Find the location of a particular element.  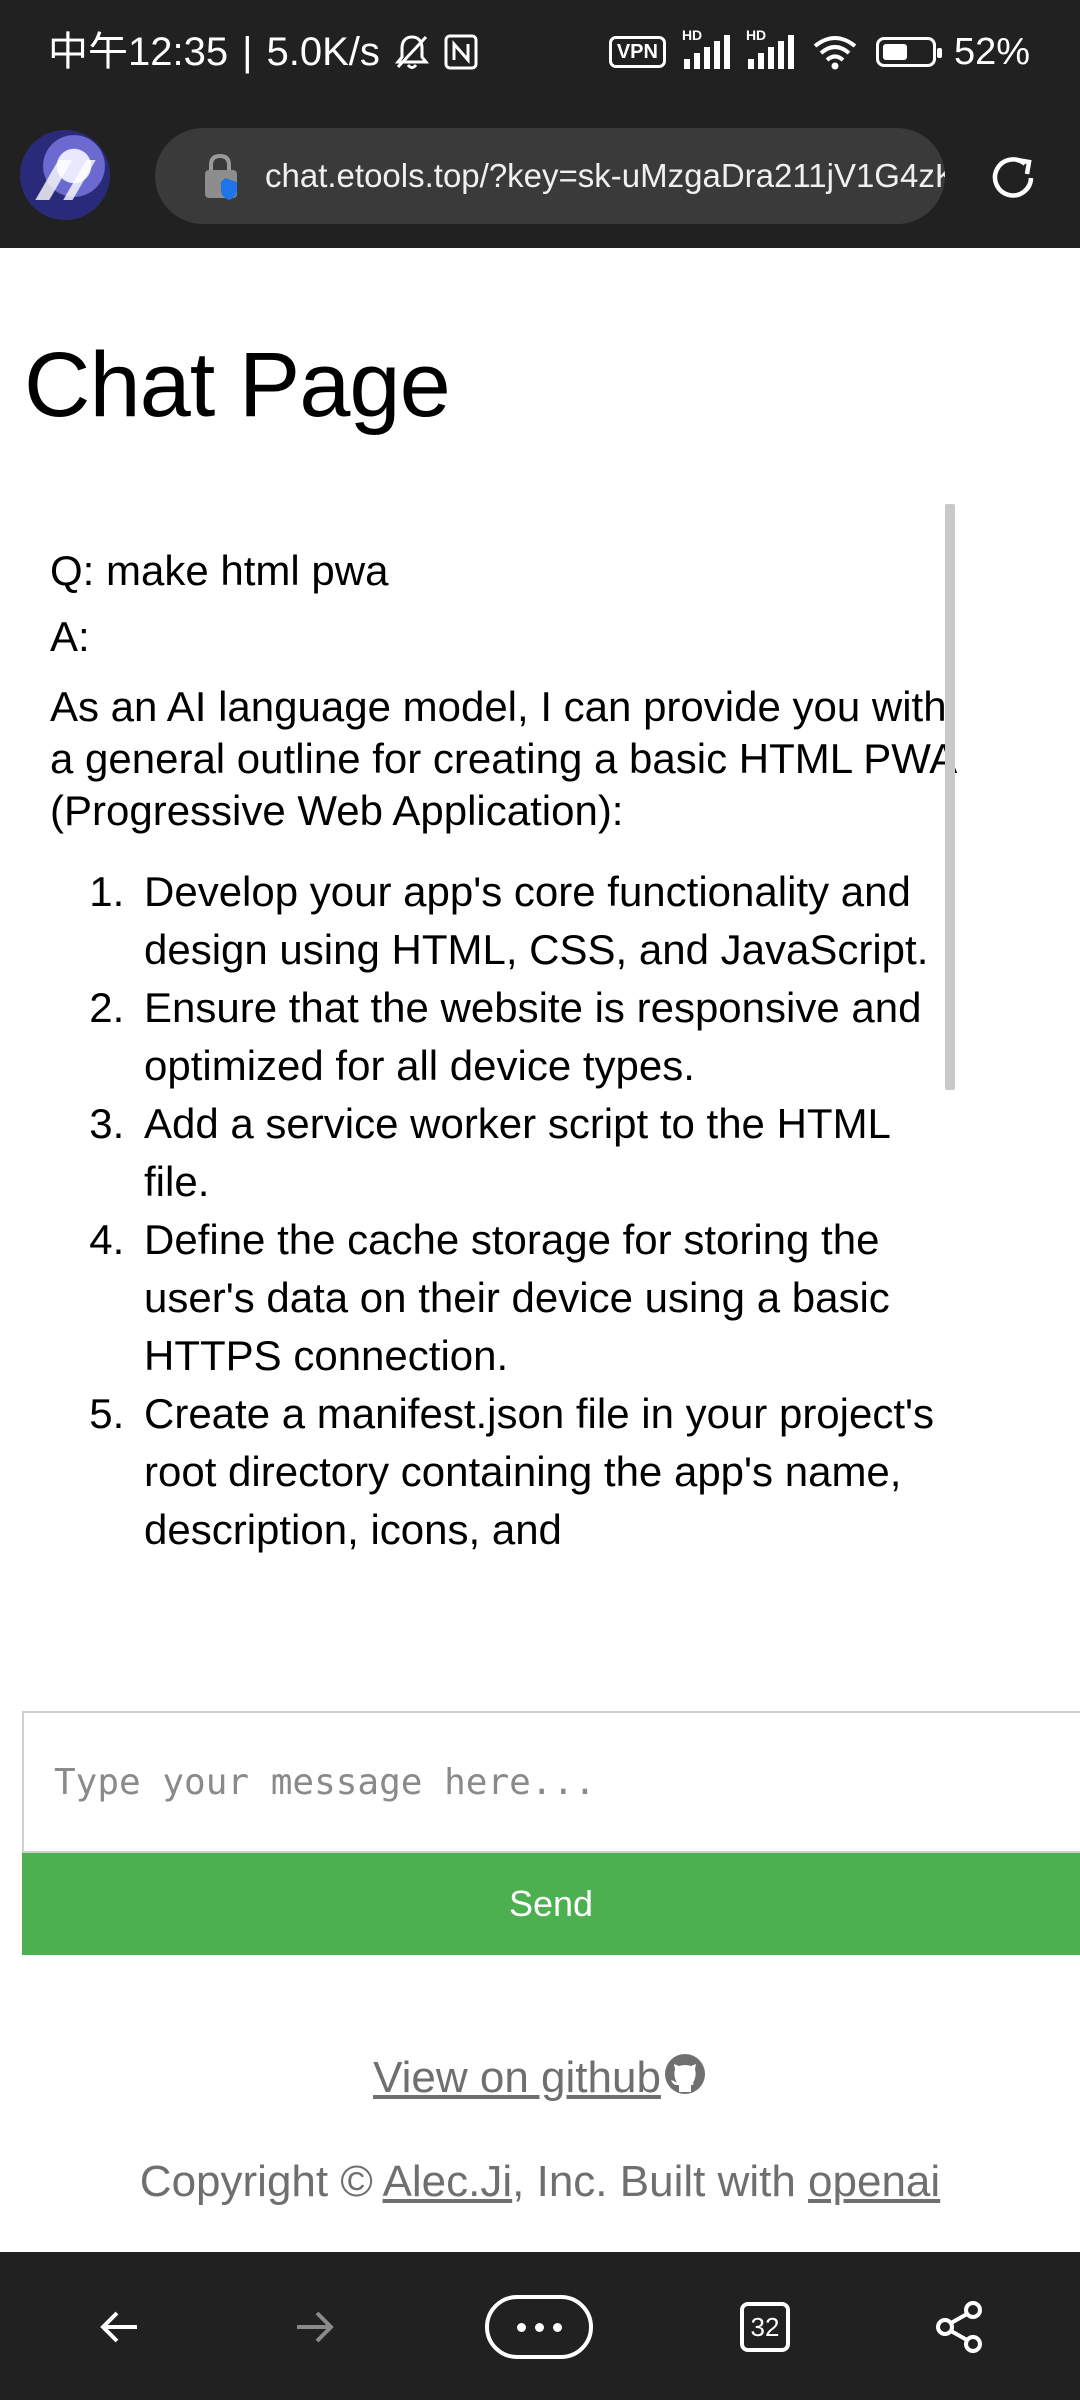

mute-bell-icon is located at coordinates (412, 52).